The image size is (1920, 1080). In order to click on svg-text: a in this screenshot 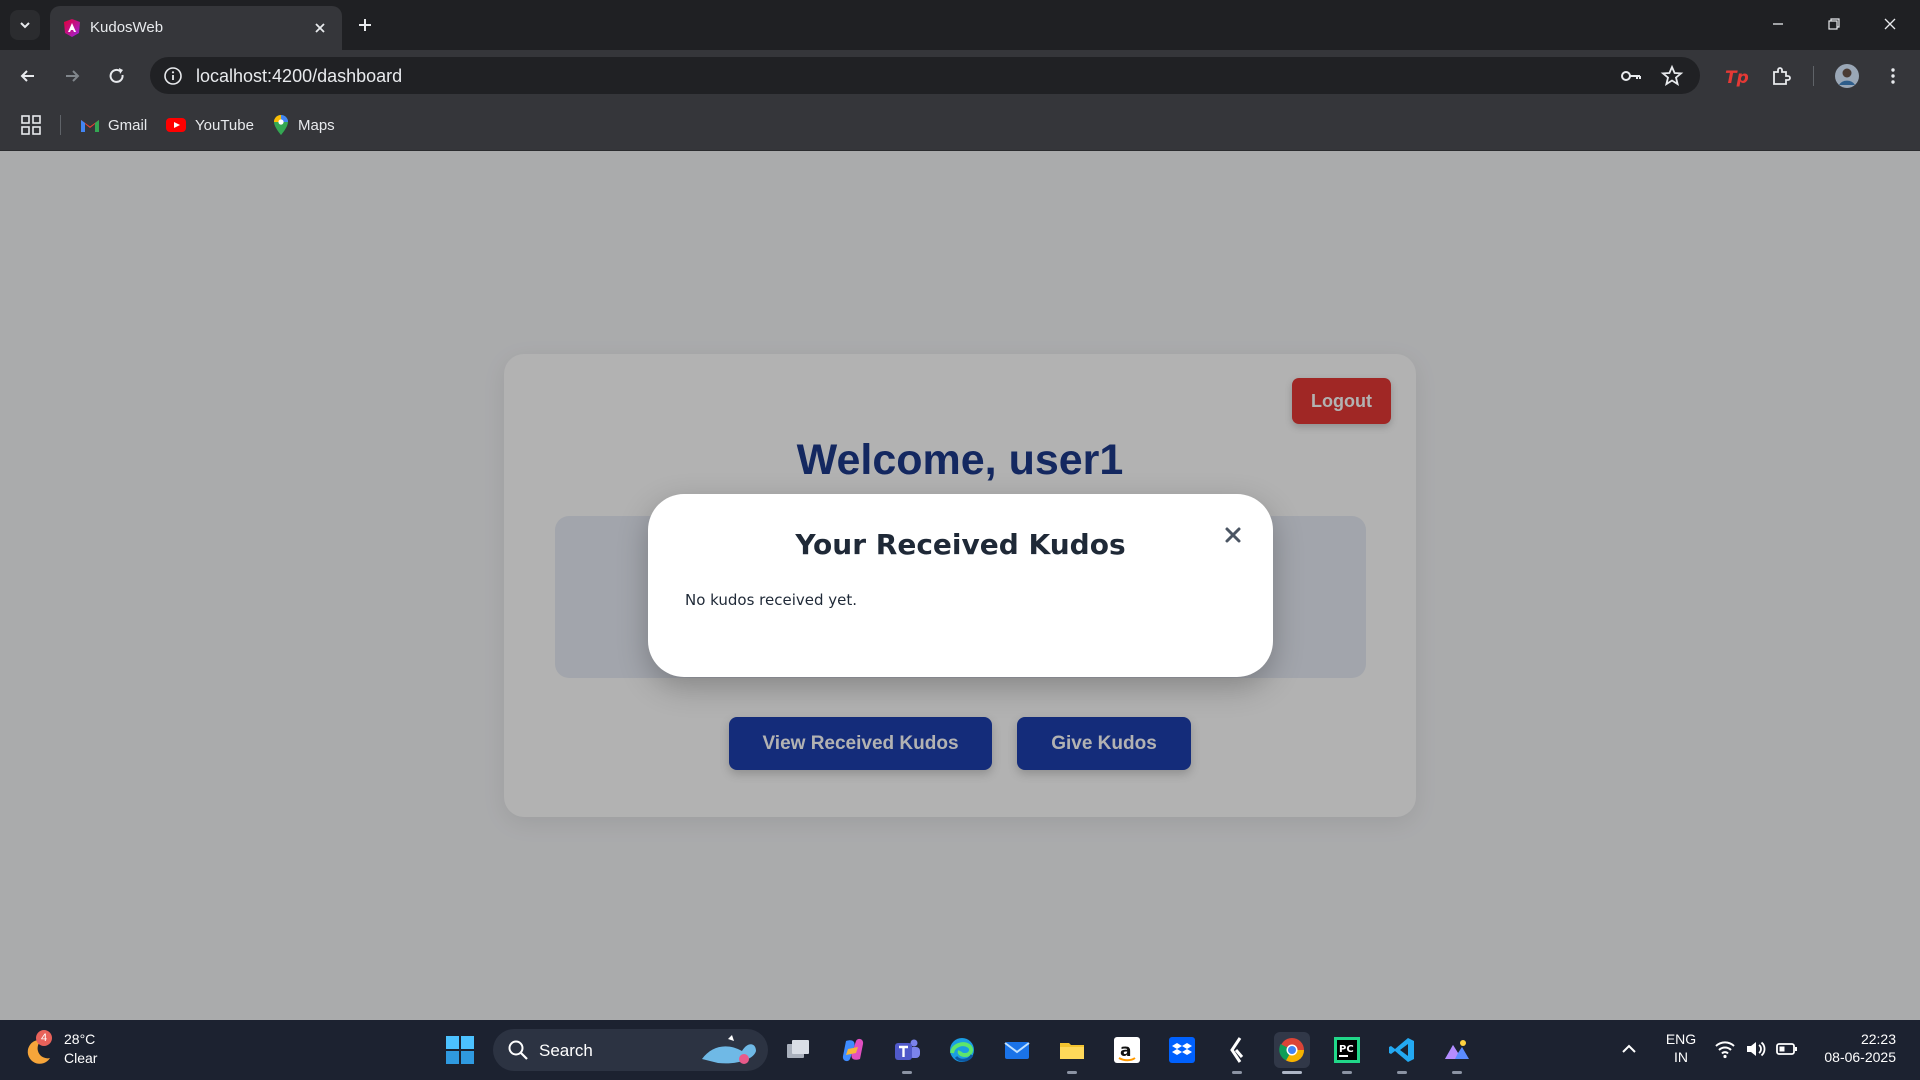, I will do `click(1125, 1051)`.